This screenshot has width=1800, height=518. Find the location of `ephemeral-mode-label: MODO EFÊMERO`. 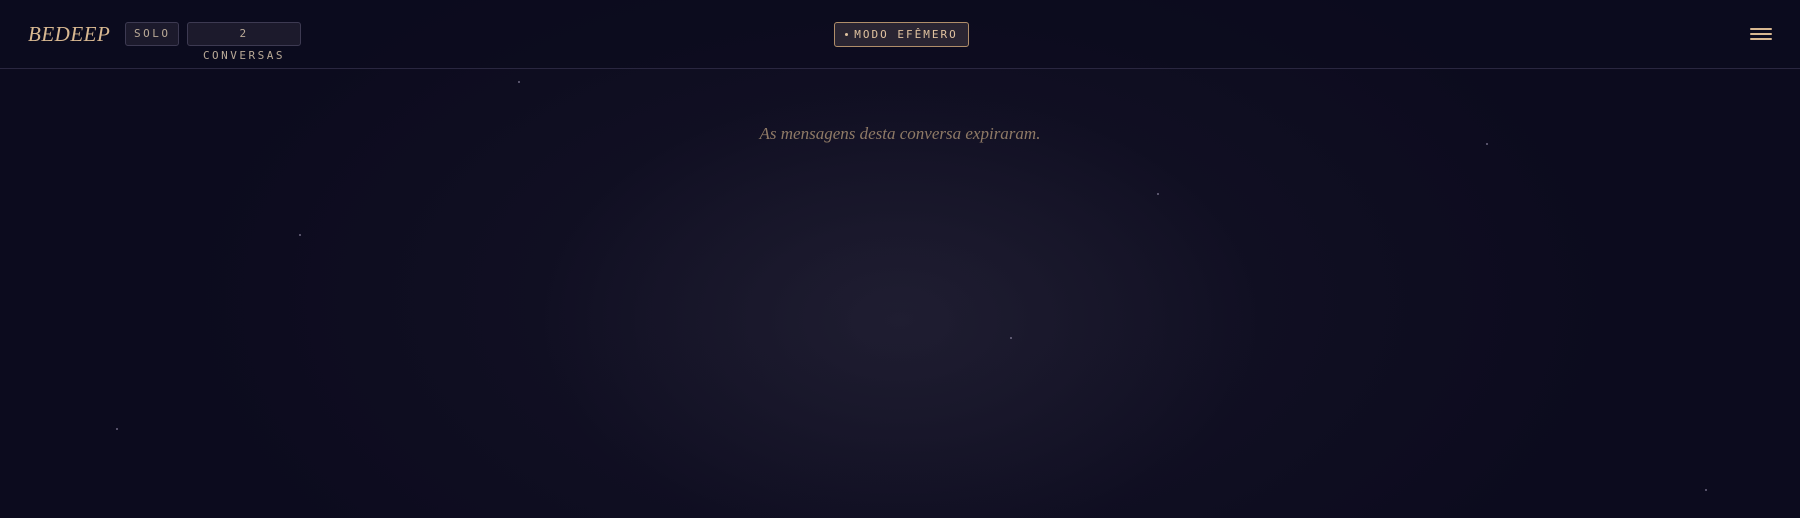

ephemeral-mode-label: MODO EFÊMERO is located at coordinates (906, 34).